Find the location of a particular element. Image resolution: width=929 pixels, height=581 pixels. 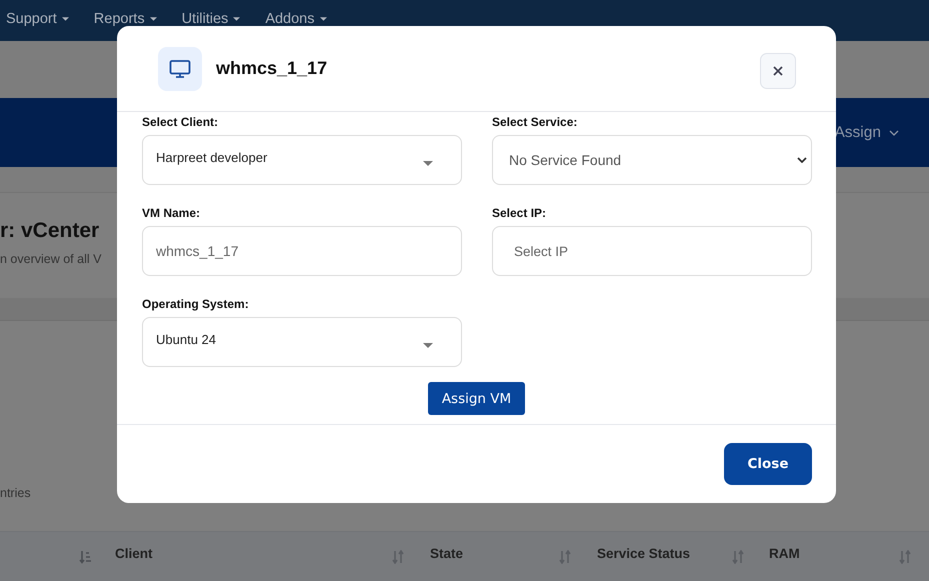

field-label: Select Service: is located at coordinates (535, 122).